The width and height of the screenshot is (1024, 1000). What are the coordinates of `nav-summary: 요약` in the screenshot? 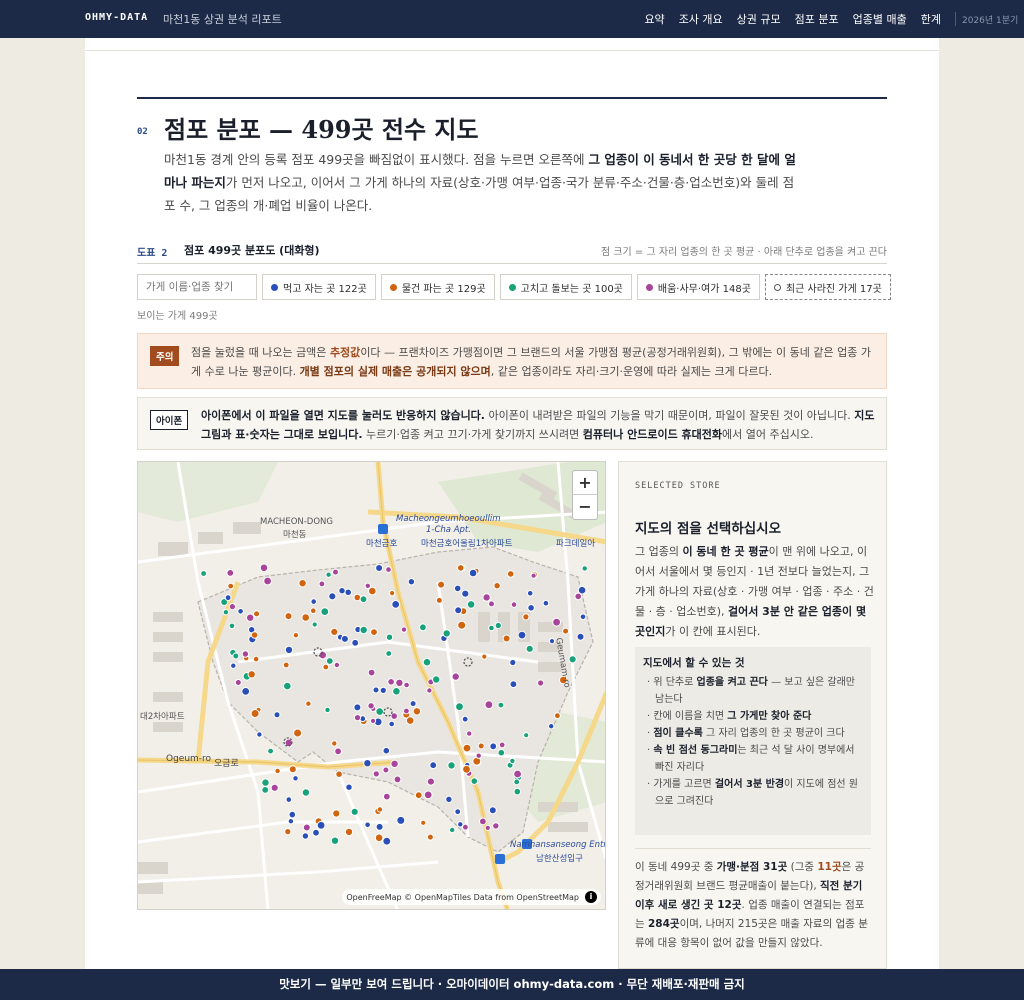 It's located at (654, 19).